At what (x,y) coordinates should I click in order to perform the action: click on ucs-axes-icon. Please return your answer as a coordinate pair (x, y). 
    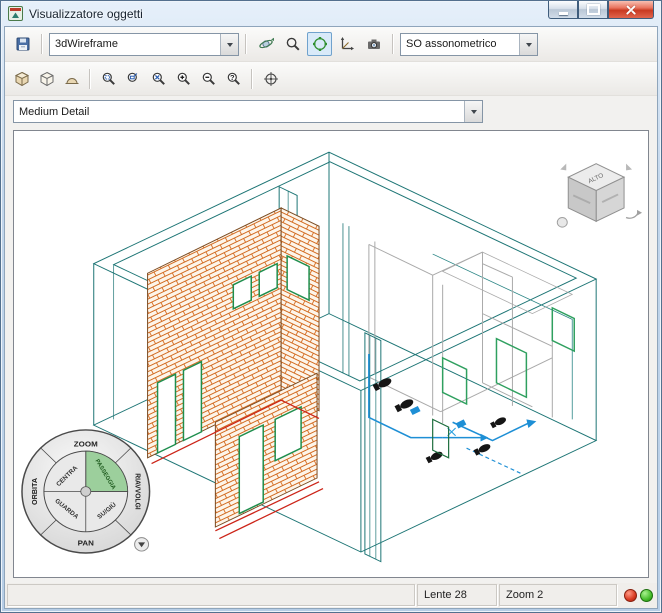
    Looking at the image, I should click on (347, 44).